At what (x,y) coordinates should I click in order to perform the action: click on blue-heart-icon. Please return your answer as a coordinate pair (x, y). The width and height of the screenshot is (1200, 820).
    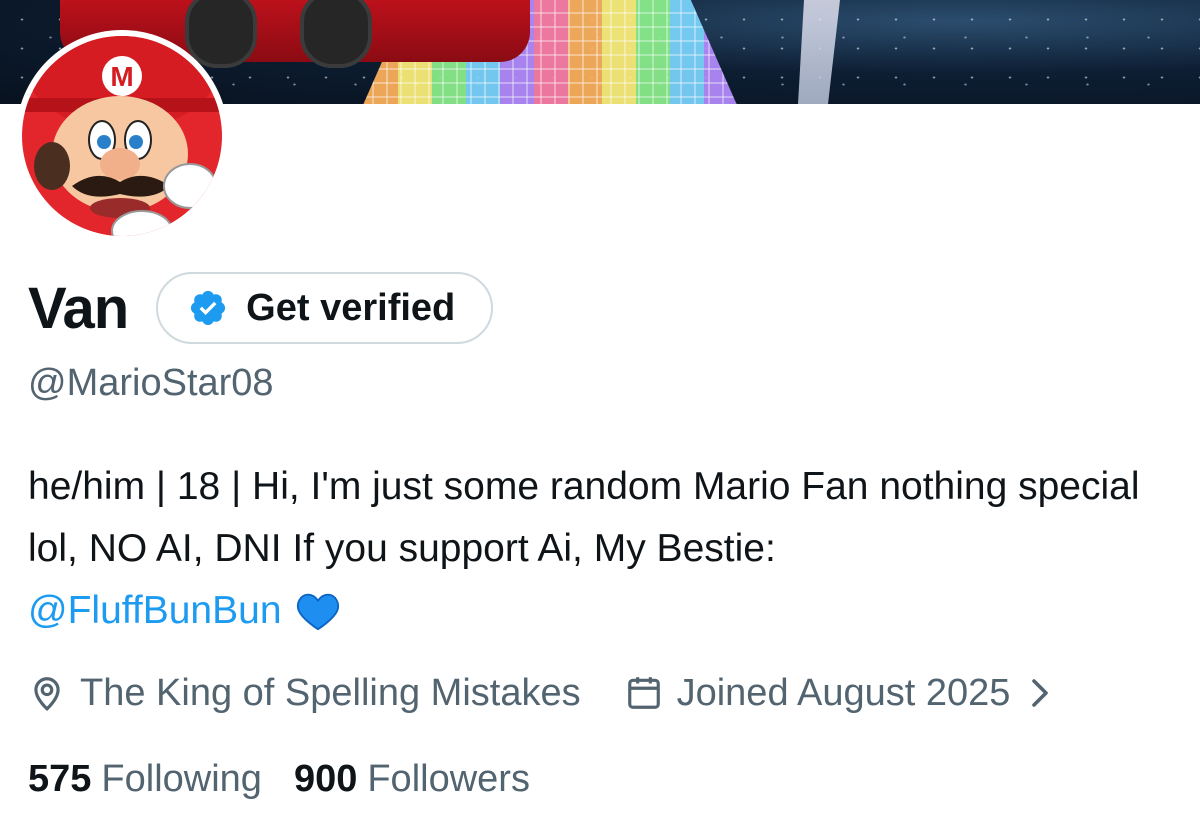
    Looking at the image, I should click on (317, 612).